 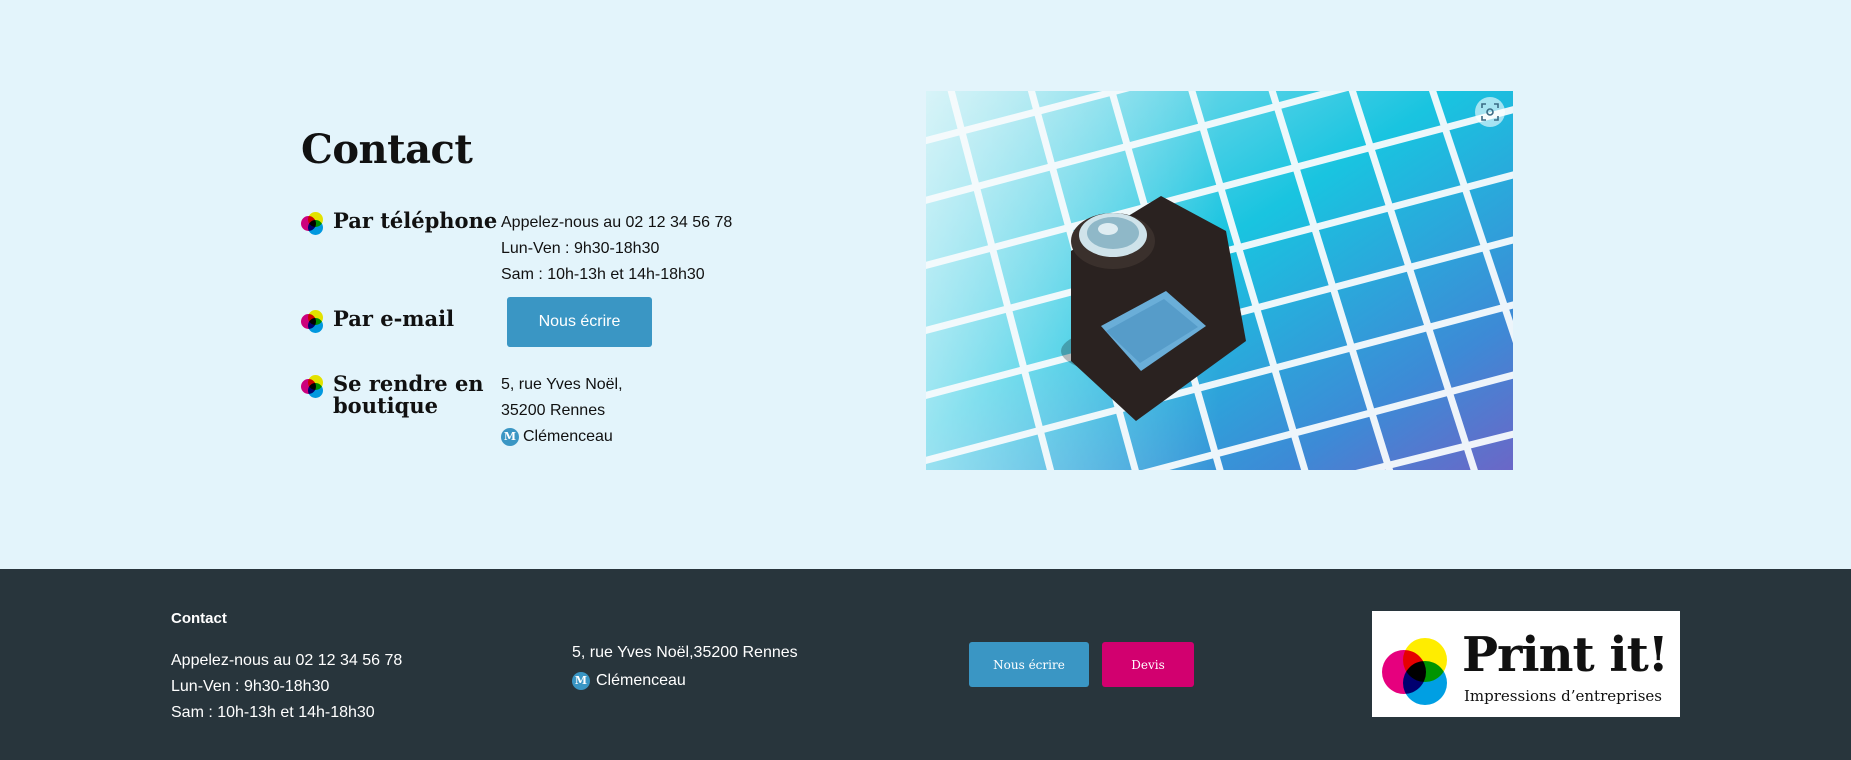 What do you see at coordinates (1148, 664) in the screenshot?
I see `footer-quote-button: Devis` at bounding box center [1148, 664].